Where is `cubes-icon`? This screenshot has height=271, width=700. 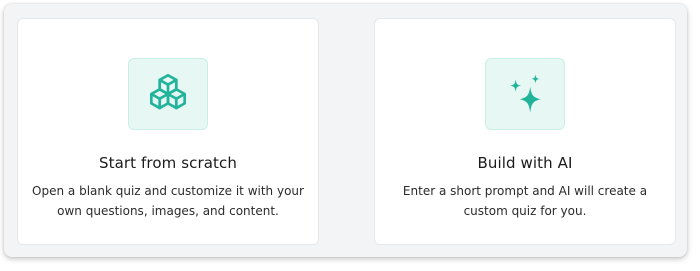
cubes-icon is located at coordinates (168, 91).